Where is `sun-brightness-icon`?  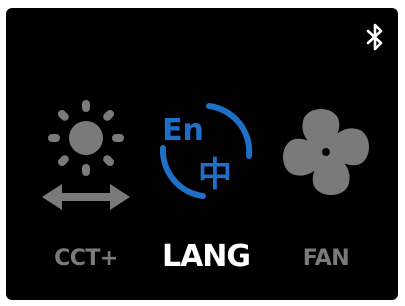 sun-brightness-icon is located at coordinates (86, 155).